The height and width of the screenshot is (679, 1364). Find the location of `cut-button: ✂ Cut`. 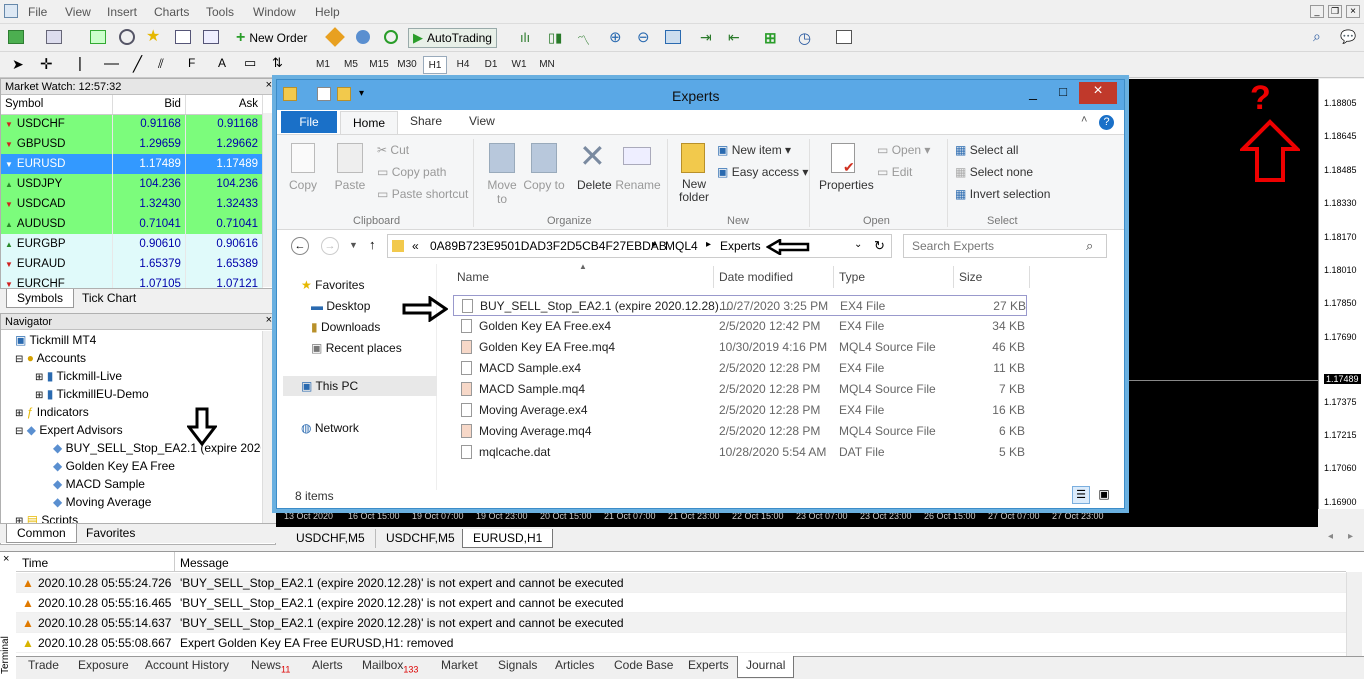

cut-button: ✂ Cut is located at coordinates (393, 150).